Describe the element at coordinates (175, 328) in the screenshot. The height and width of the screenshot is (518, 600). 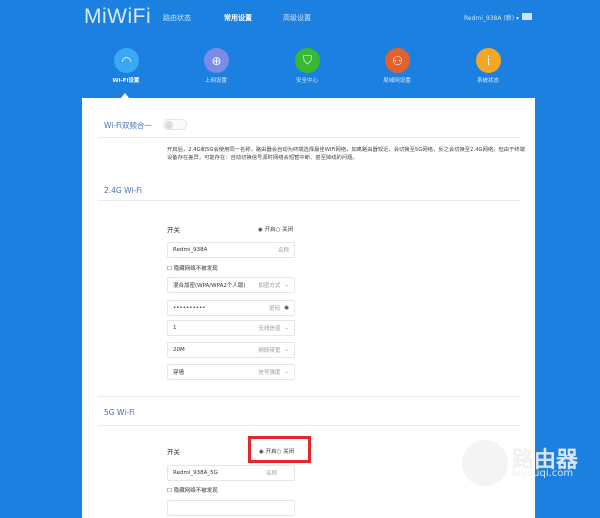
I see `channel-value: 1` at that location.